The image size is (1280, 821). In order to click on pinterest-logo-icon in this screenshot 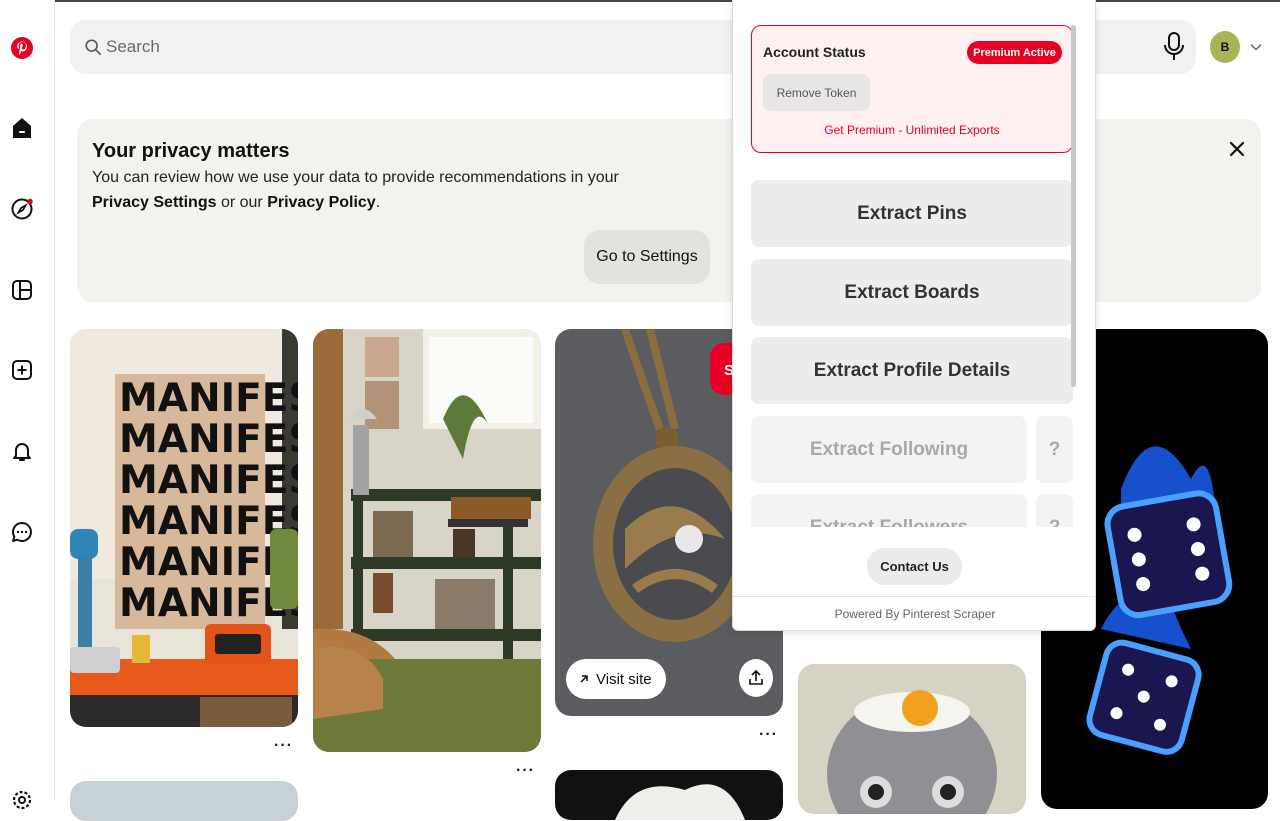, I will do `click(22, 48)`.